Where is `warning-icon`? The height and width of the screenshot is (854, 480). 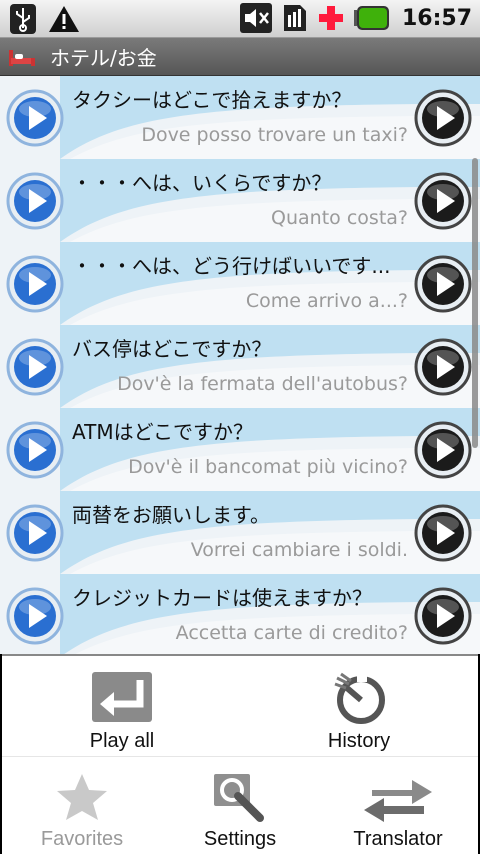
warning-icon is located at coordinates (64, 19).